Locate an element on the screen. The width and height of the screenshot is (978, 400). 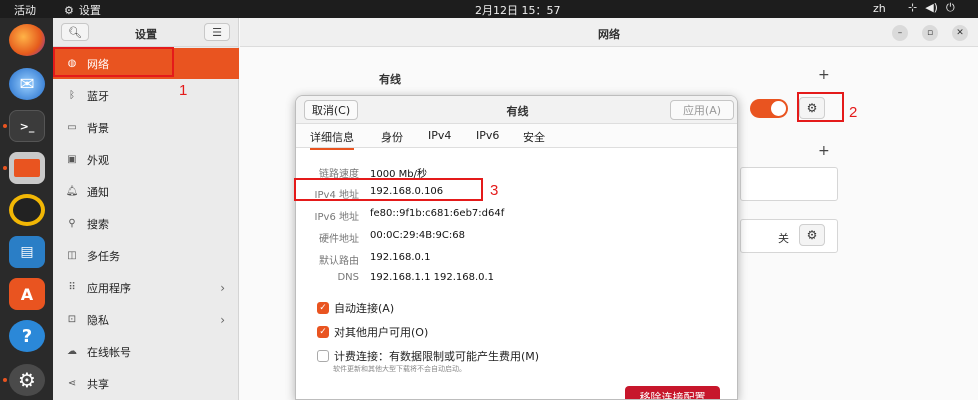
sidebar-item-apps: ⠿ 应用程序 › is located at coordinates (146, 287).